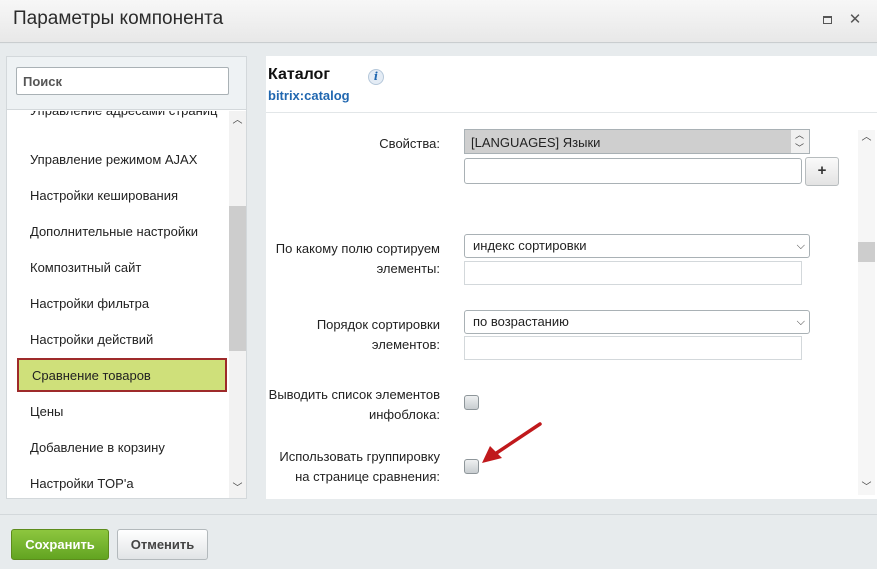 The width and height of the screenshot is (877, 569). I want to click on grouping-label-line2: на странице сравнения:, so click(367, 476).